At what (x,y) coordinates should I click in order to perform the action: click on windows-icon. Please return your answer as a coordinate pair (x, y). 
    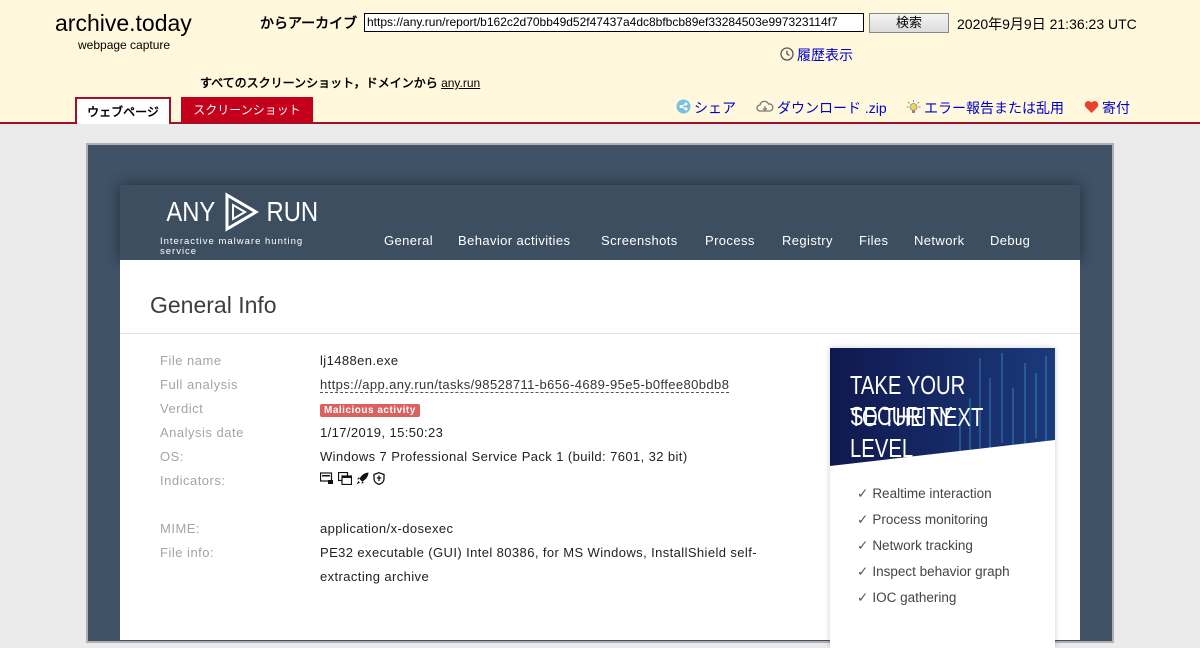
    Looking at the image, I should click on (345, 479).